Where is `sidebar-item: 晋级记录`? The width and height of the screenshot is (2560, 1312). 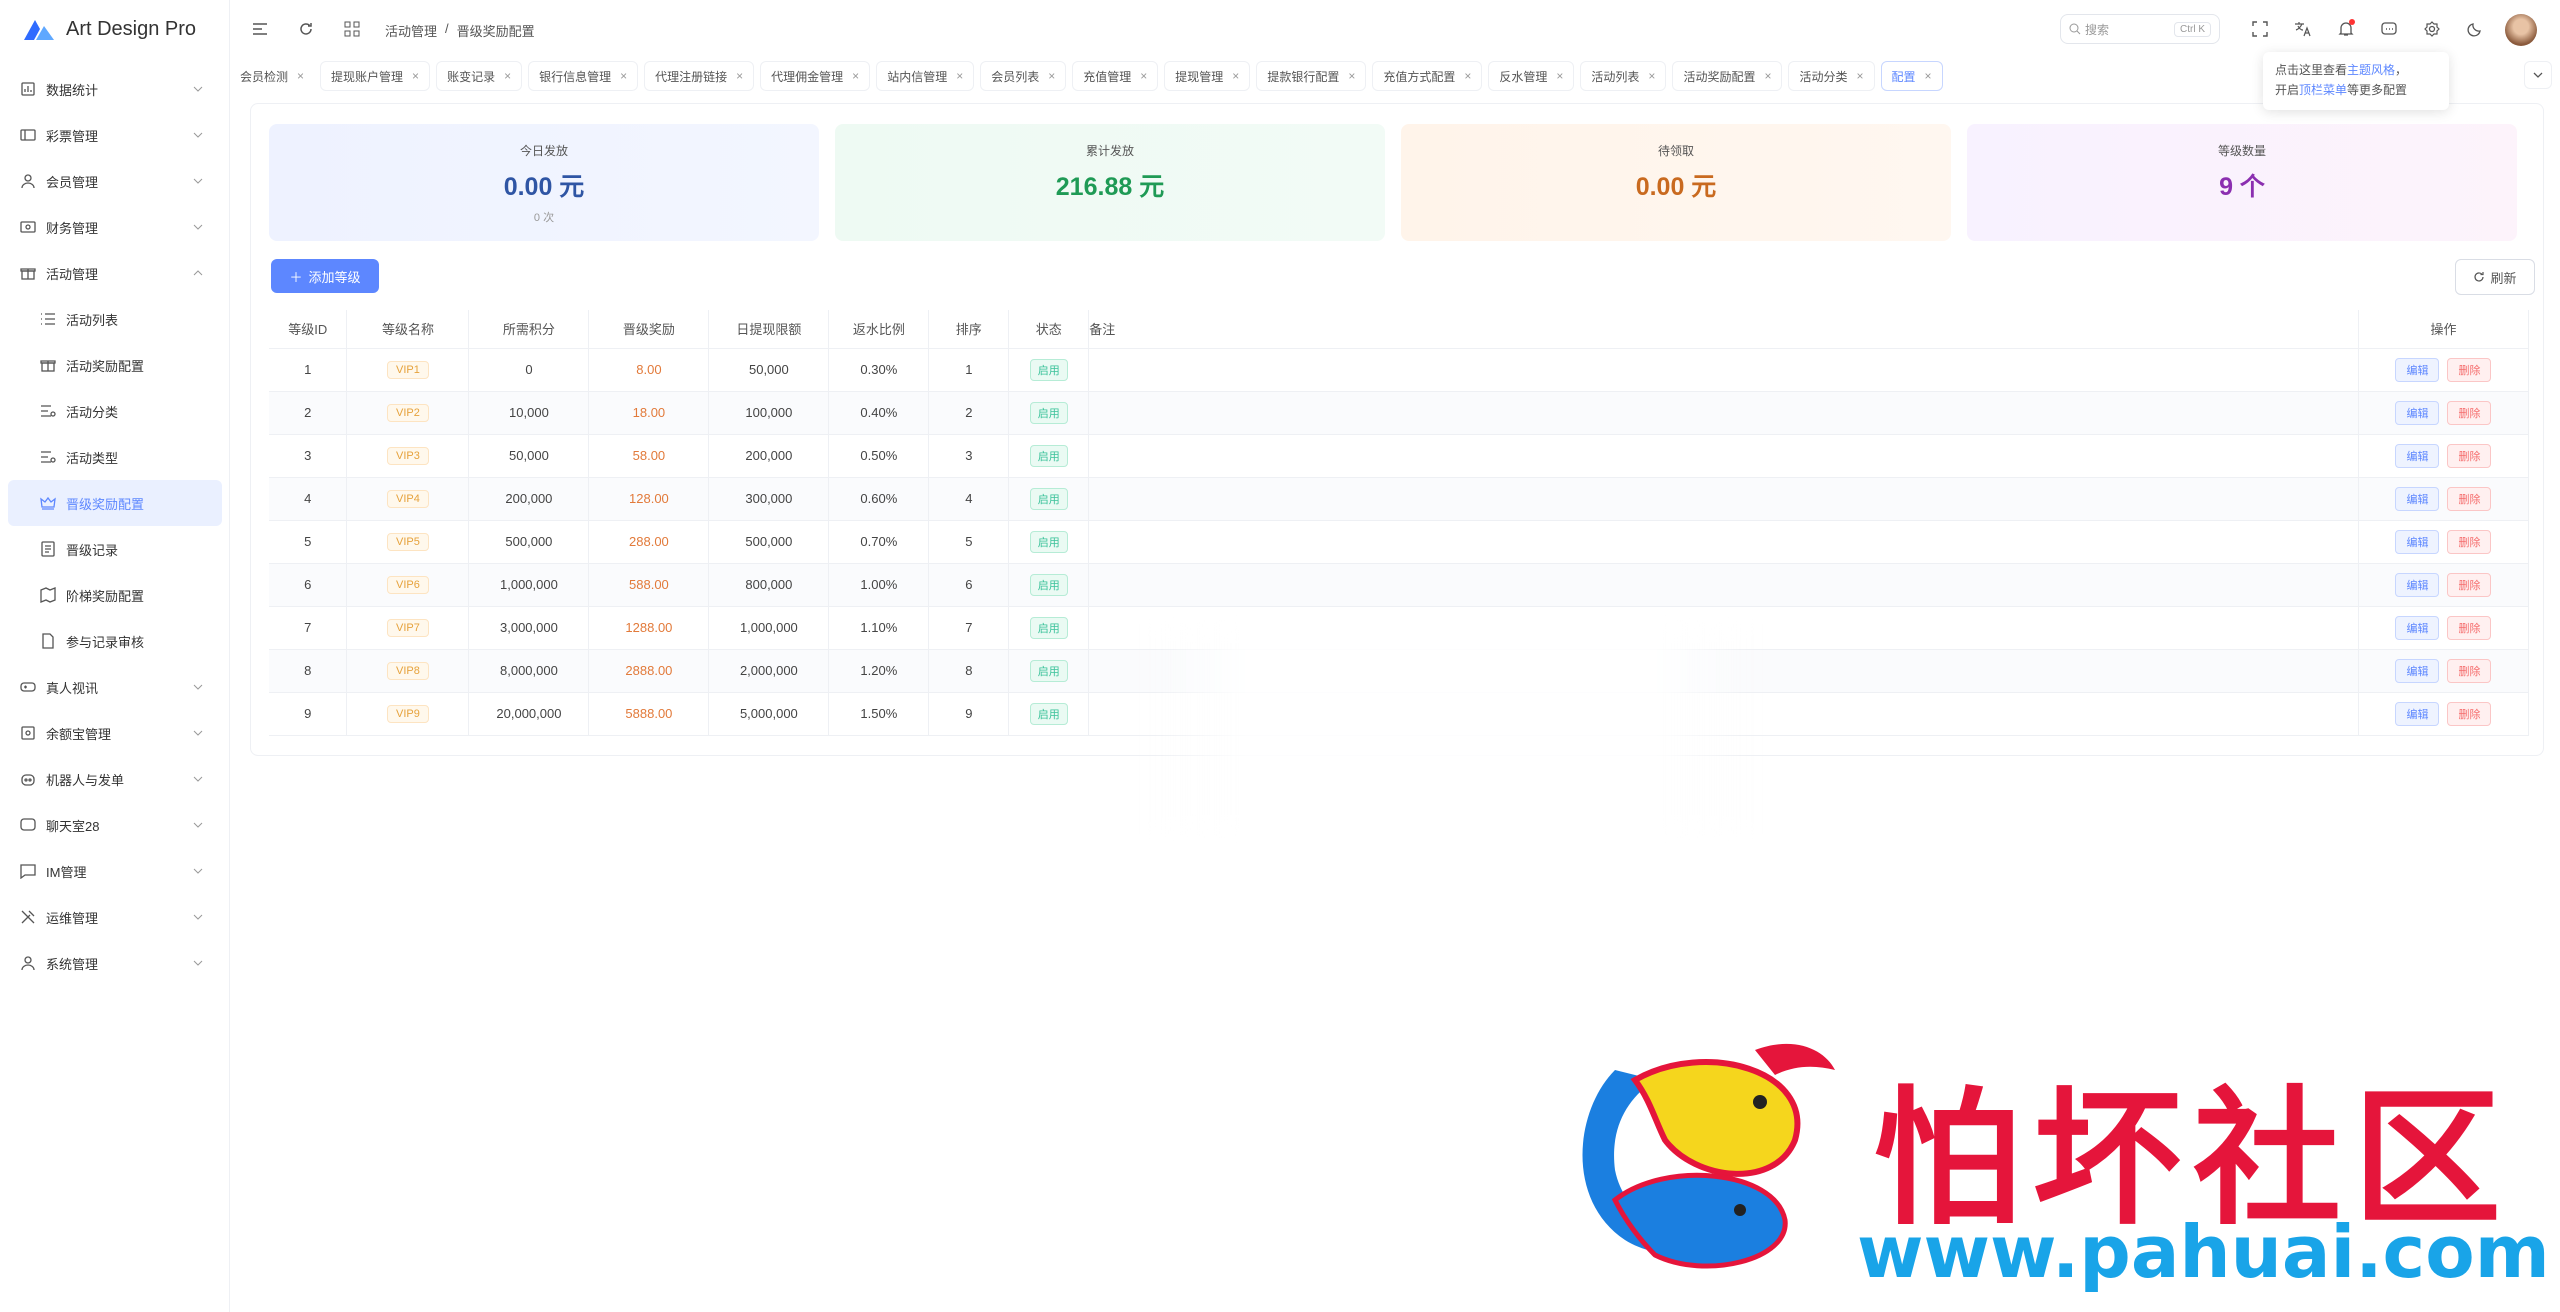 sidebar-item: 晋级记录 is located at coordinates (115, 549).